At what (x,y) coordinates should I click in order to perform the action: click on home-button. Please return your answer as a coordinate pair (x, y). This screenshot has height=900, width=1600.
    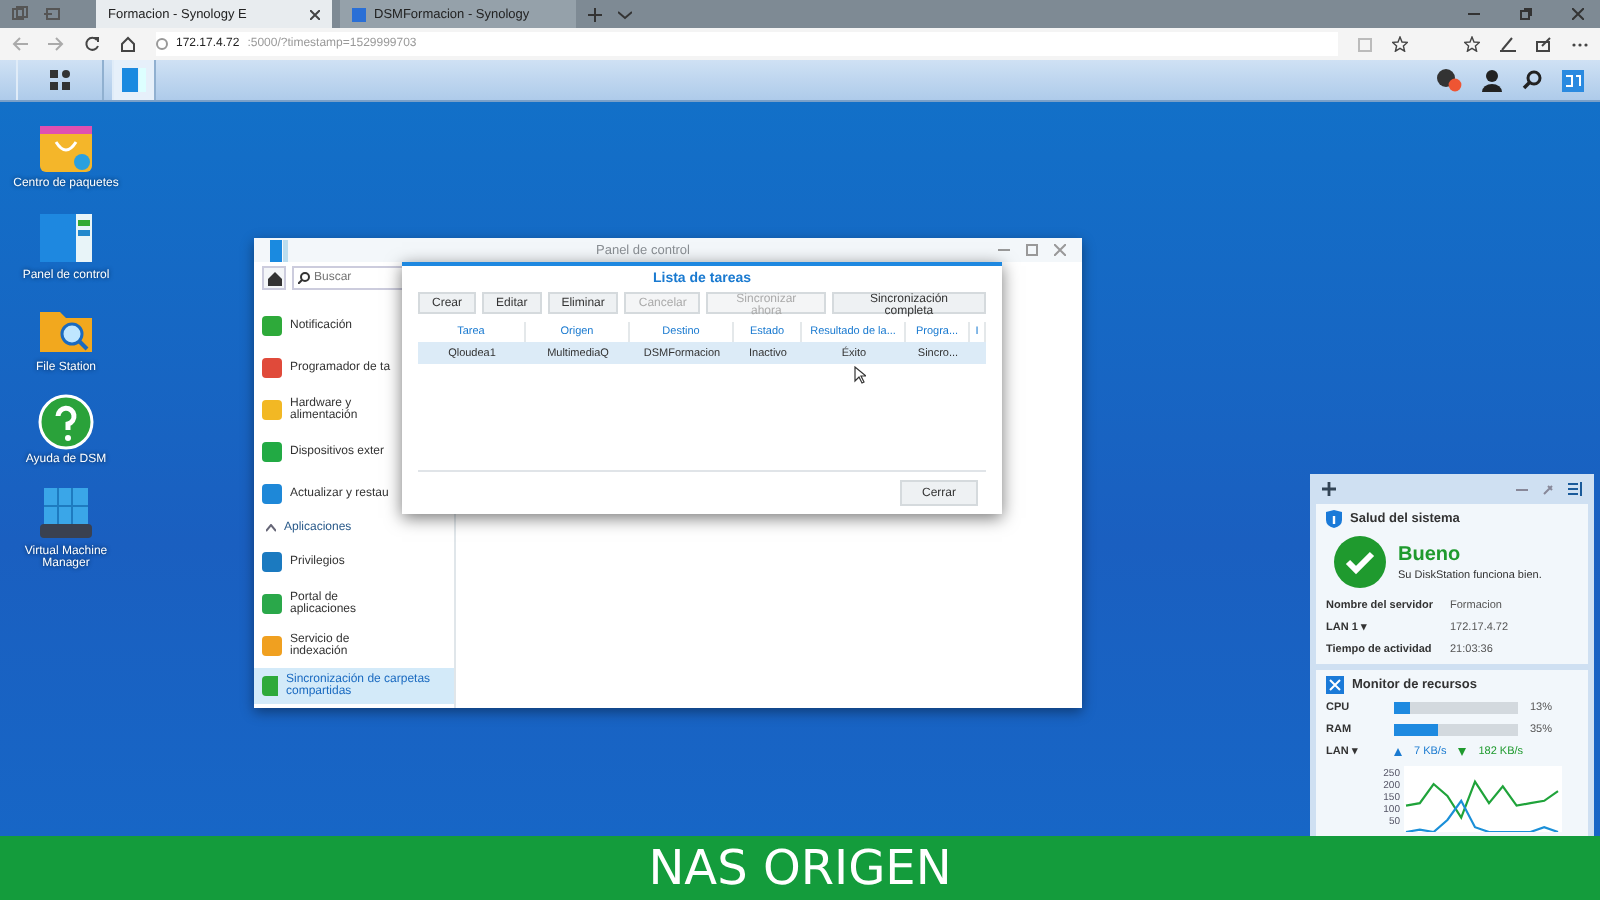
    Looking at the image, I should click on (274, 278).